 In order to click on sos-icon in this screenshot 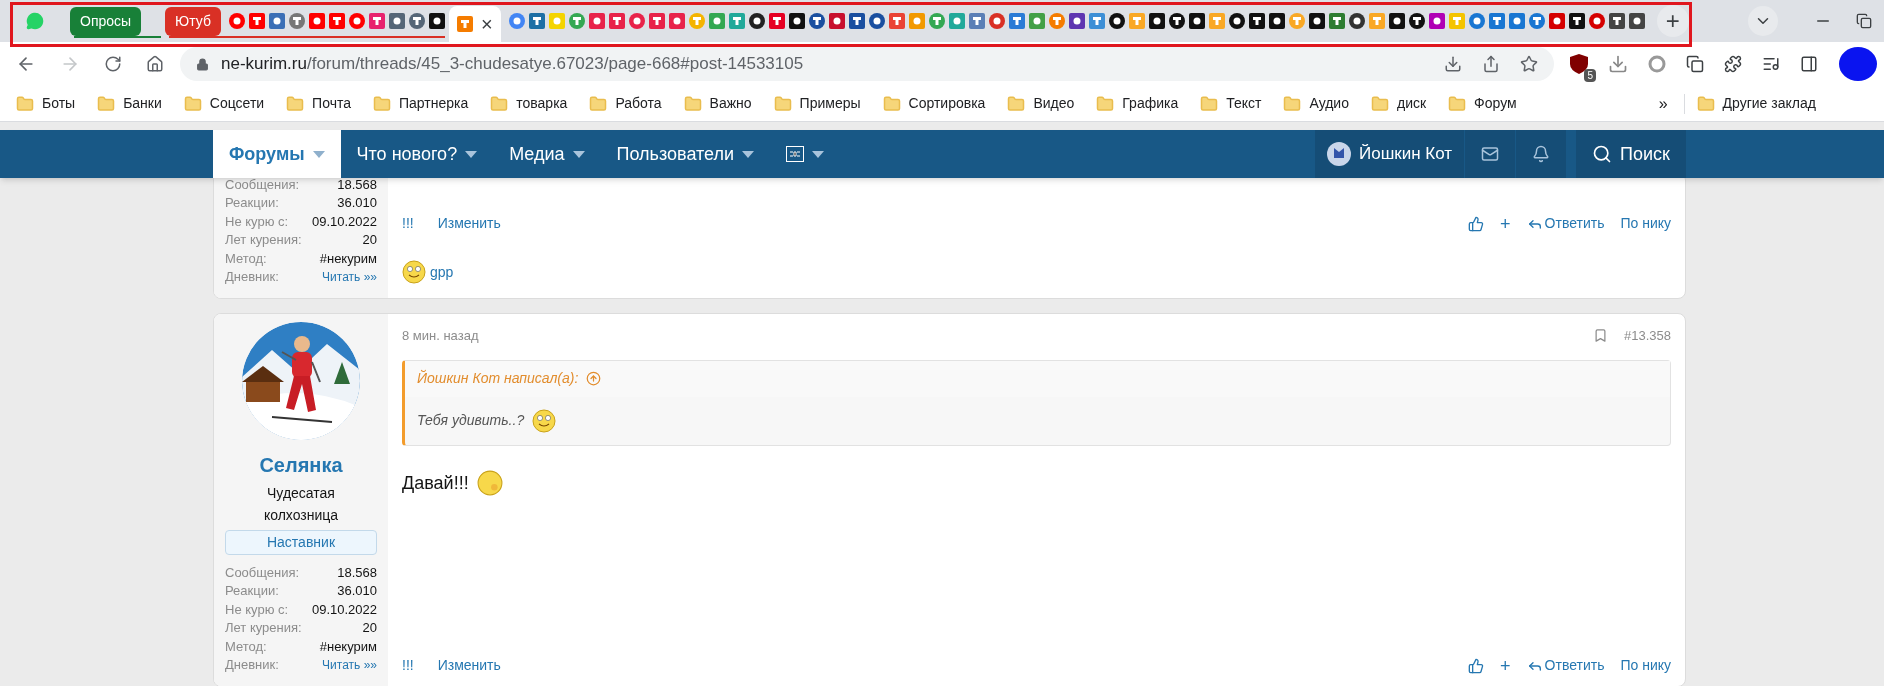, I will do `click(795, 154)`.